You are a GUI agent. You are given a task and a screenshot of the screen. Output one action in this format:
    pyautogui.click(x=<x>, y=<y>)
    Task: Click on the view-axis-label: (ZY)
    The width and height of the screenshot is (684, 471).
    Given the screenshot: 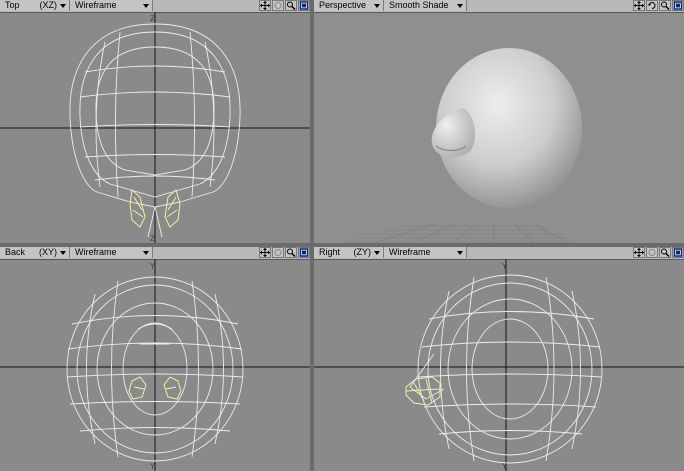 What is the action you would take?
    pyautogui.click(x=362, y=252)
    